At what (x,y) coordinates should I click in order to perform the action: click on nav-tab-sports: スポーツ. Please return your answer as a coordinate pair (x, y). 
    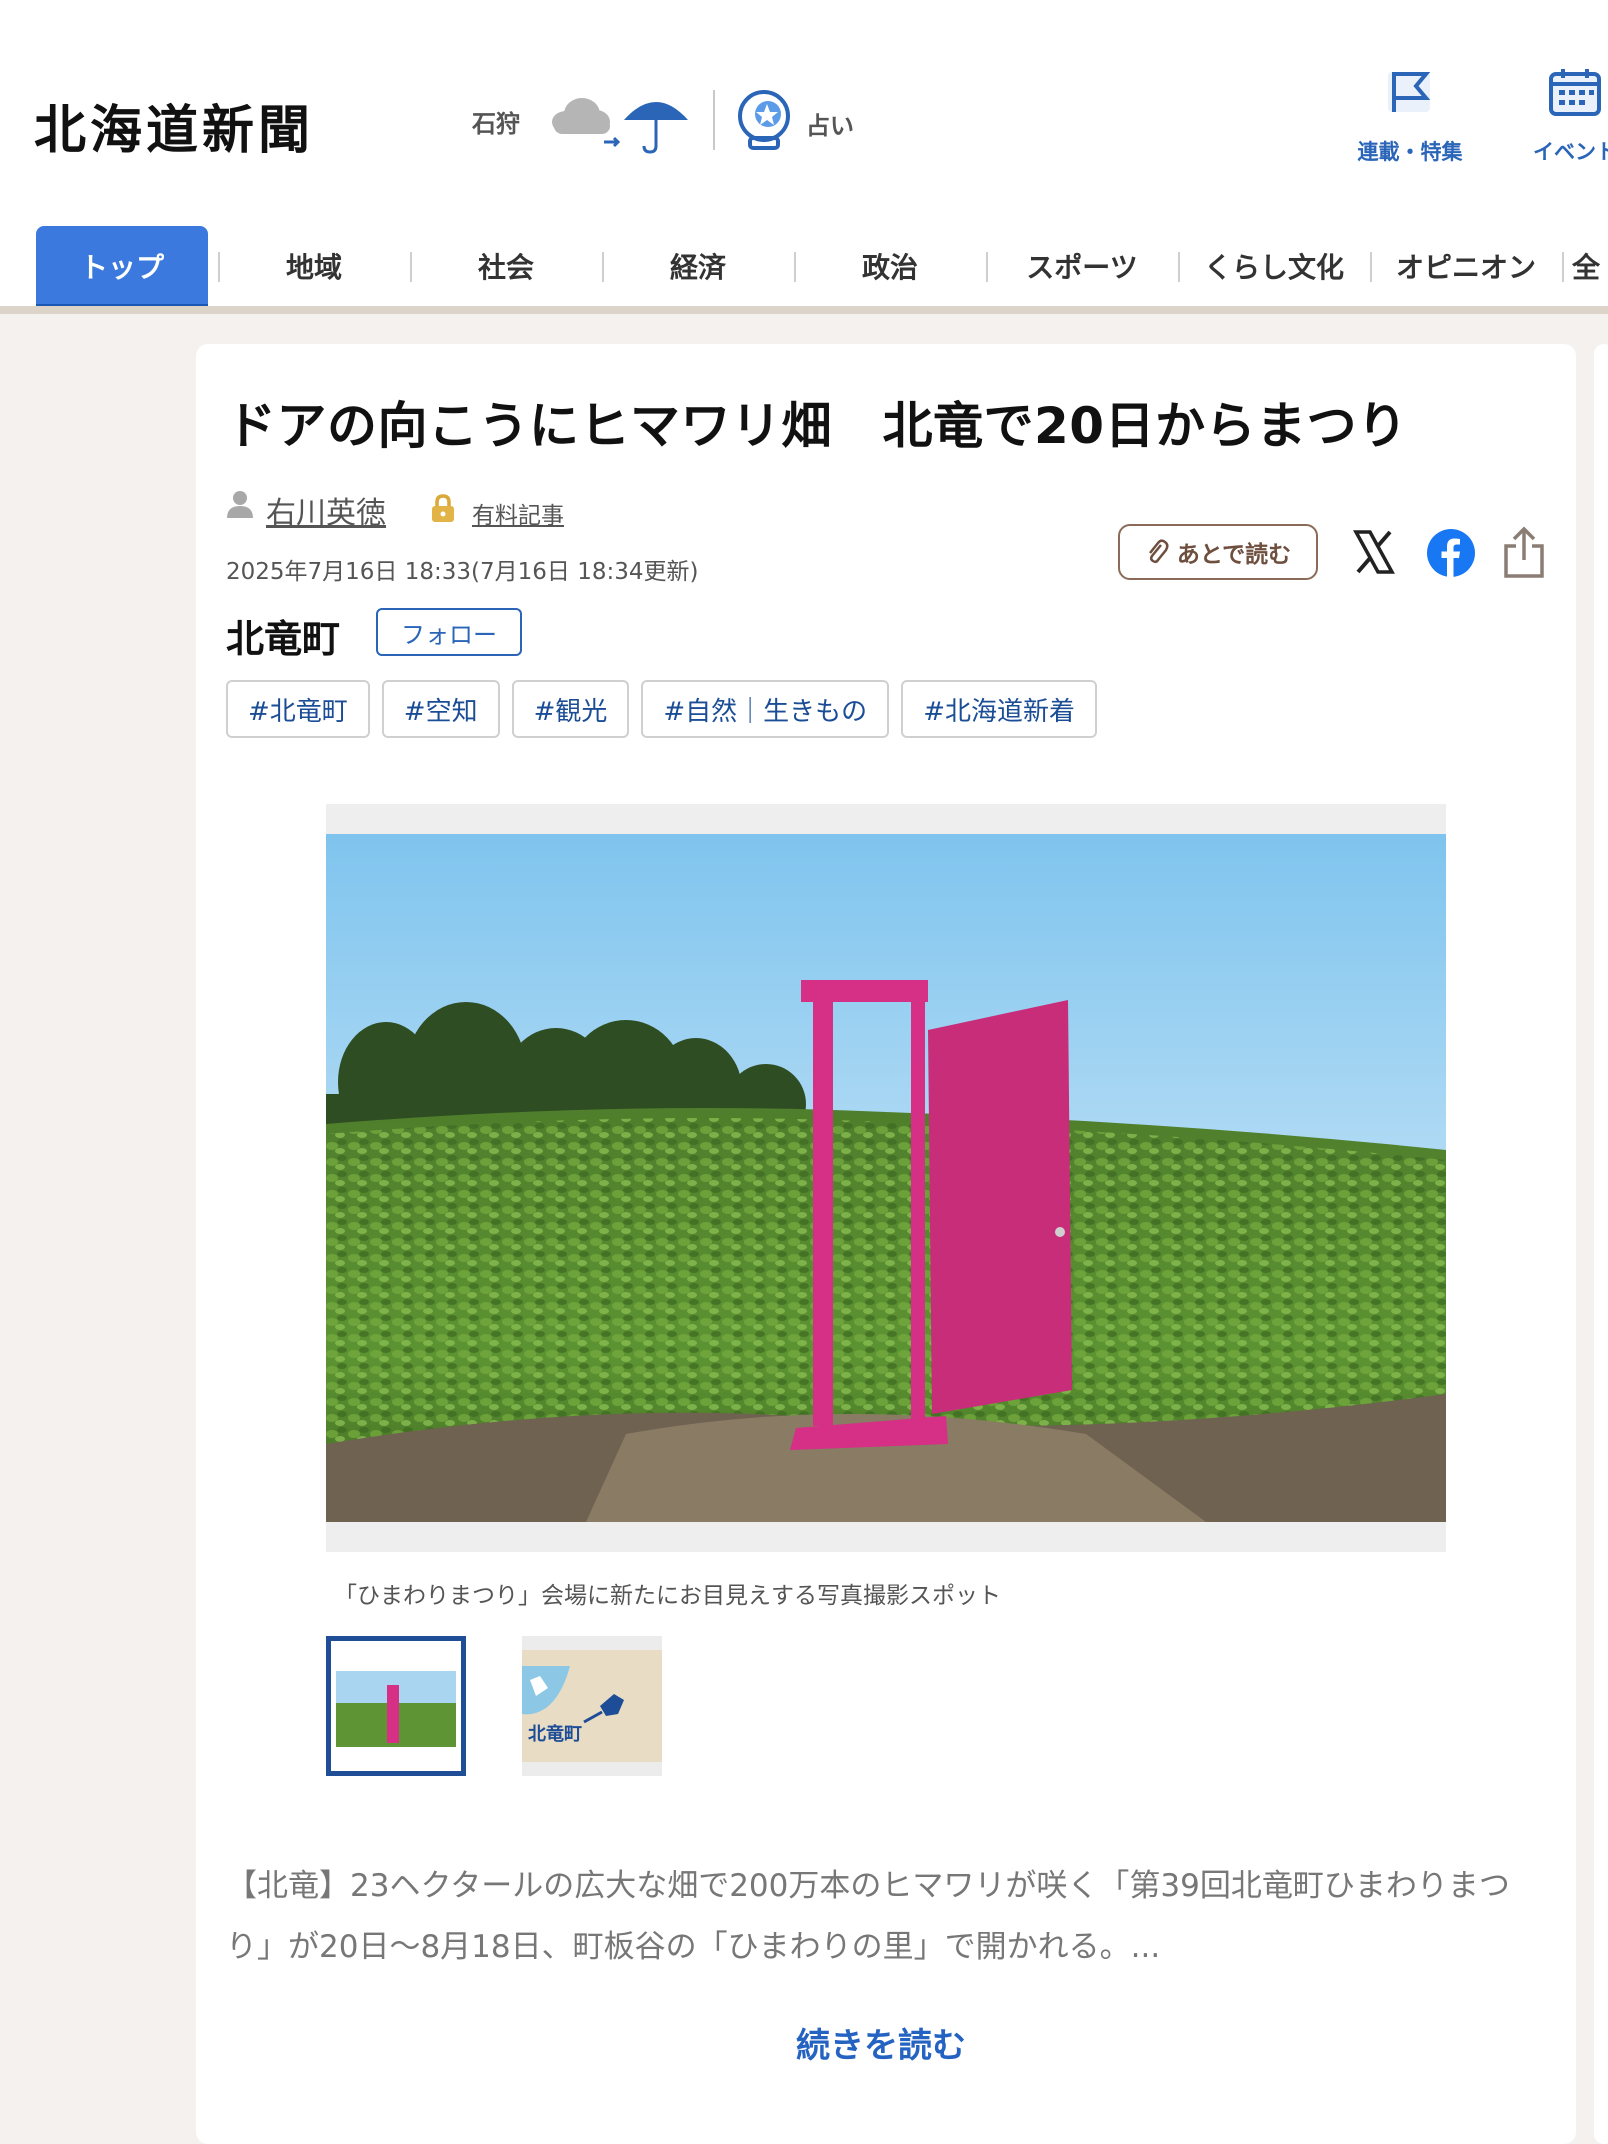
    Looking at the image, I should click on (1082, 270).